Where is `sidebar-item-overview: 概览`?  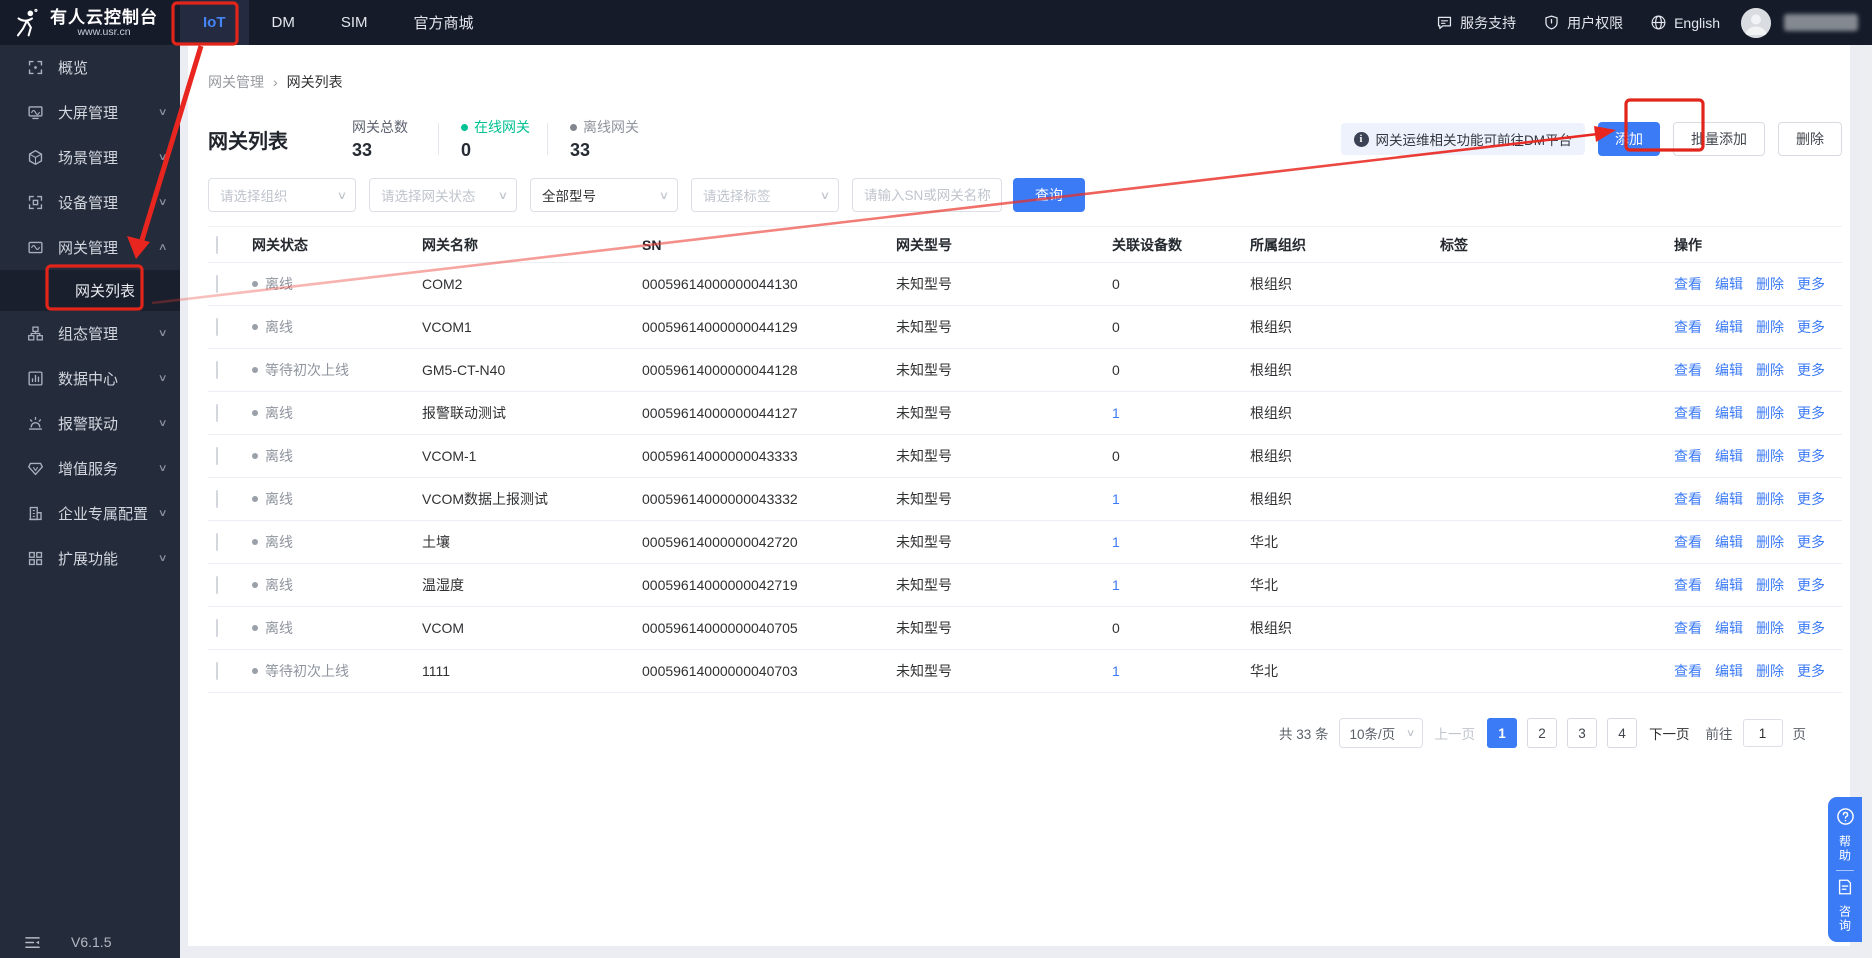 sidebar-item-overview: 概览 is located at coordinates (90, 67).